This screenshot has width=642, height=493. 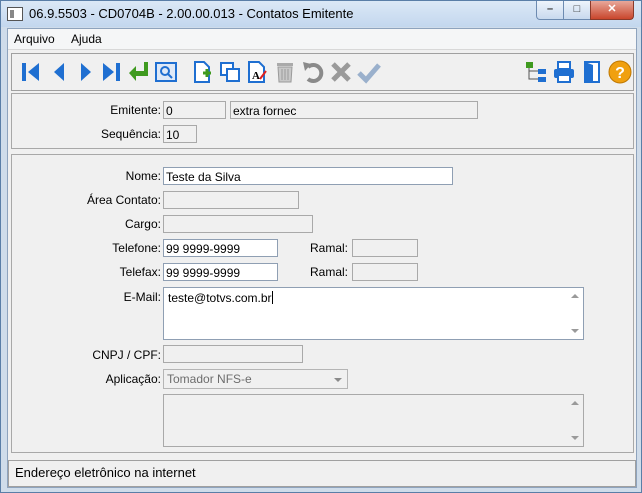 What do you see at coordinates (142, 297) in the screenshot?
I see `email-label: E-Mail:` at bounding box center [142, 297].